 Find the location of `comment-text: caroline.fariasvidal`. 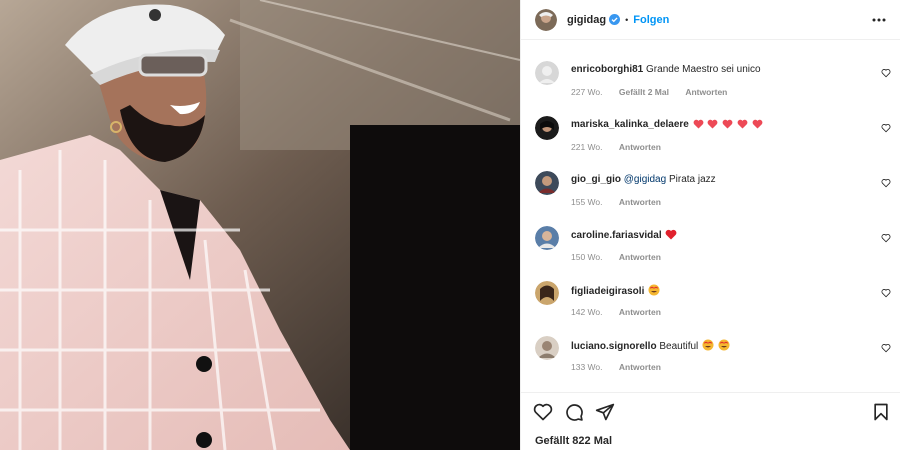

comment-text: caroline.fariasvidal is located at coordinates (624, 235).